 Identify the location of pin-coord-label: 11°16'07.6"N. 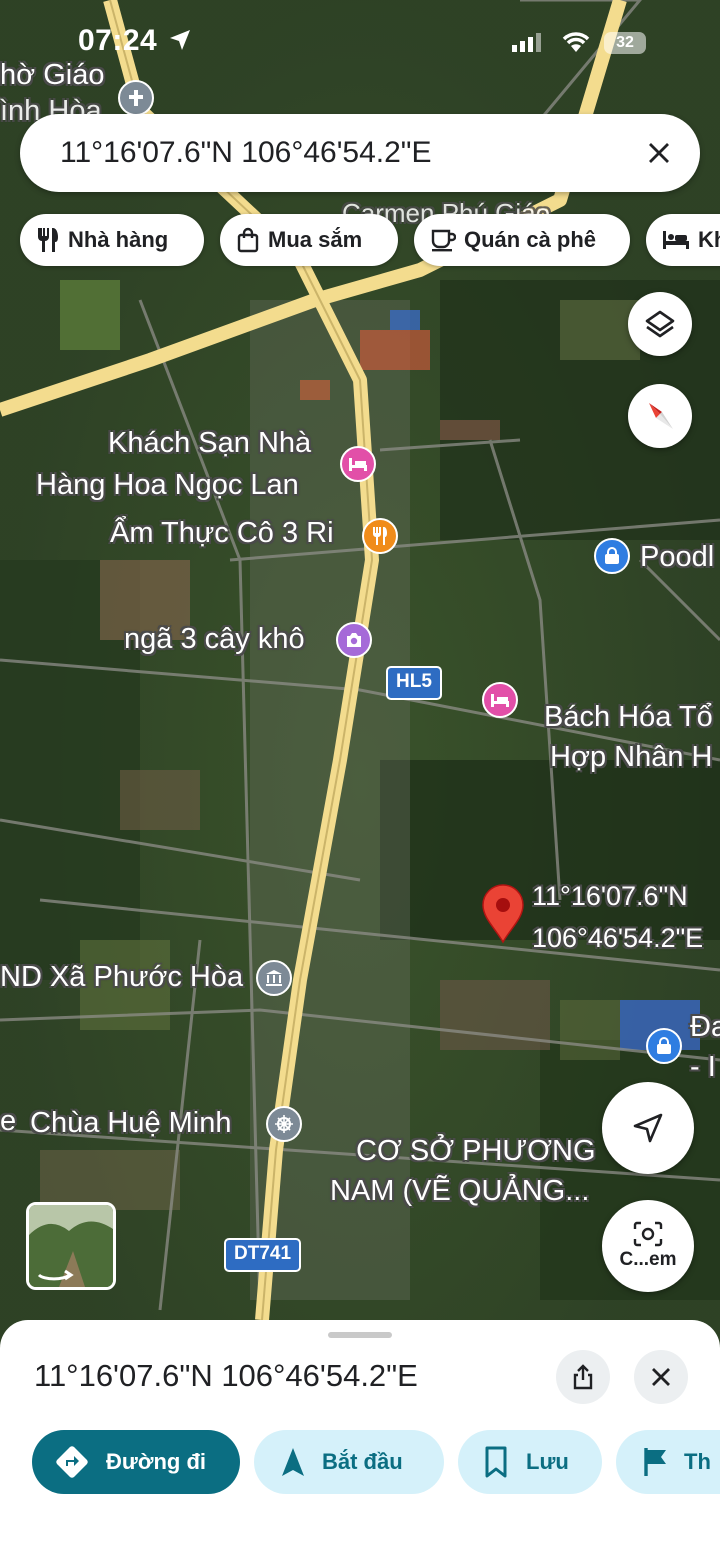
(610, 896).